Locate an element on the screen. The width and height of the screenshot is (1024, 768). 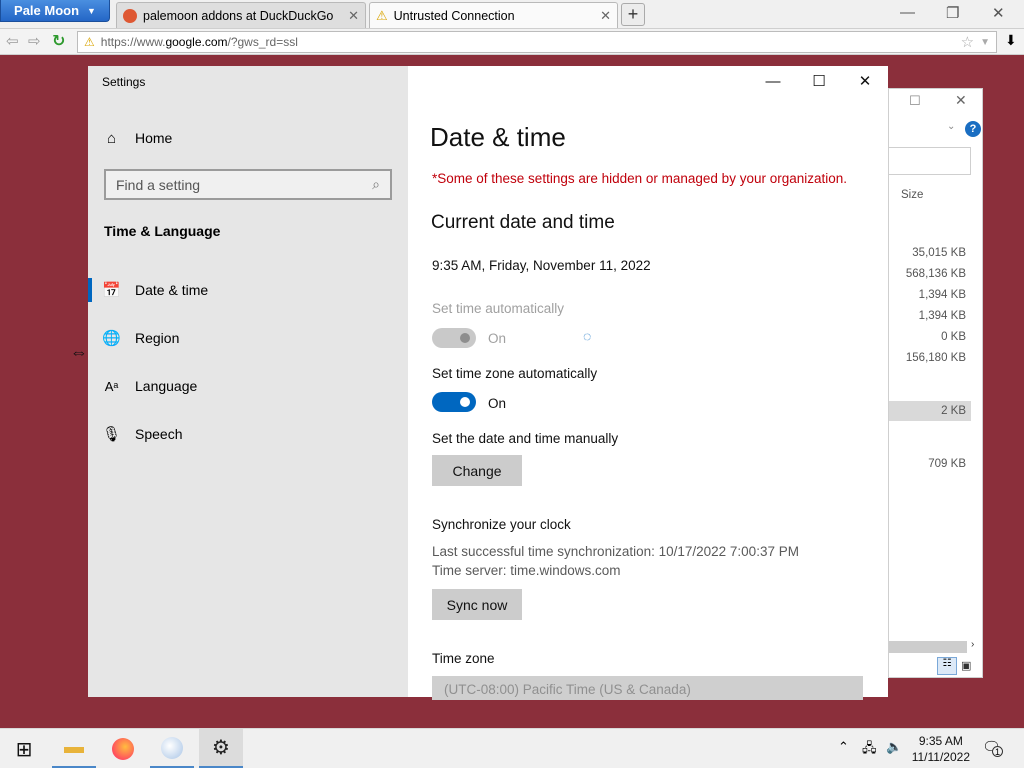
nav-home-label: Home is located at coordinates (154, 138).